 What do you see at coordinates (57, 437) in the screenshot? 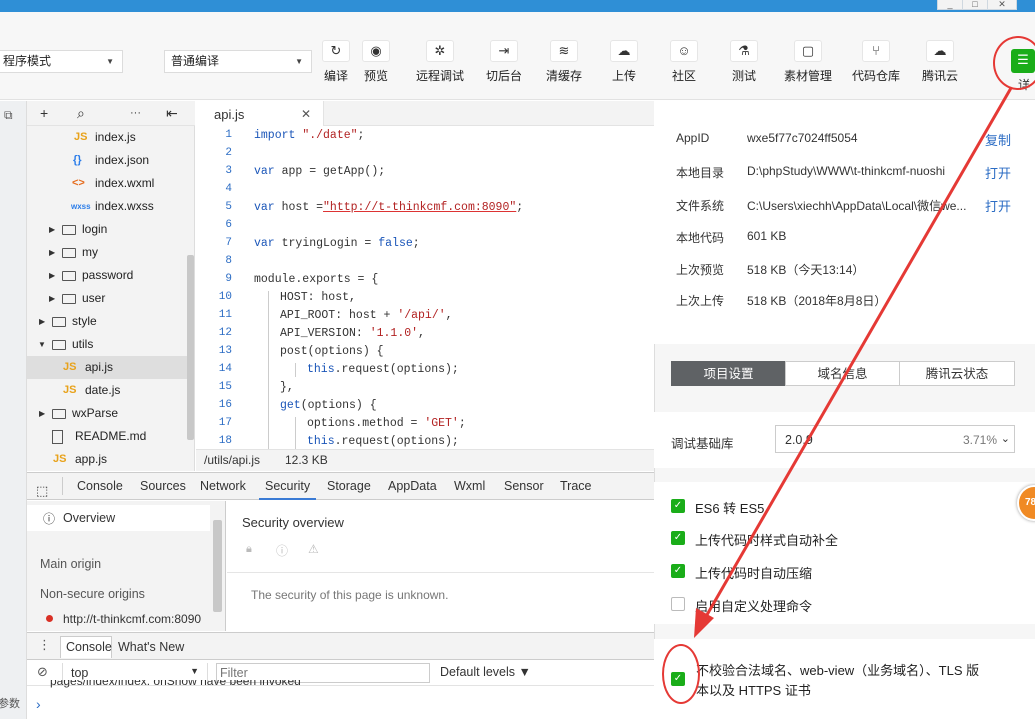
I see `file-icon` at bounding box center [57, 437].